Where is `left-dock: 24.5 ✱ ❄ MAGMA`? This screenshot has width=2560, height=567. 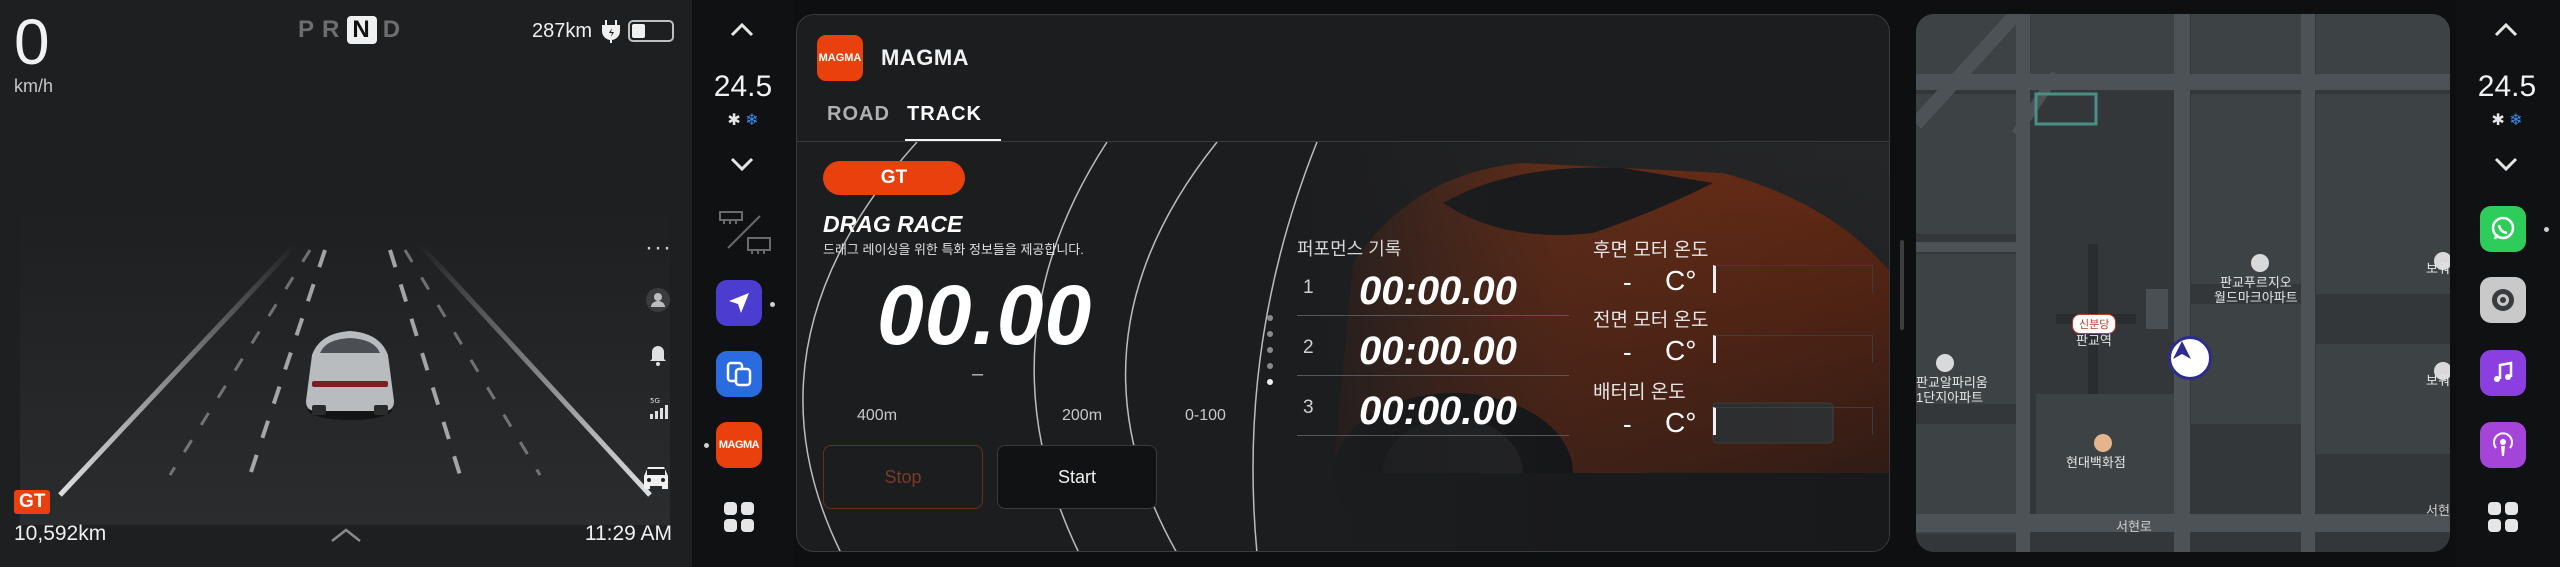 left-dock: 24.5 ✱ ❄ MAGMA is located at coordinates (743, 283).